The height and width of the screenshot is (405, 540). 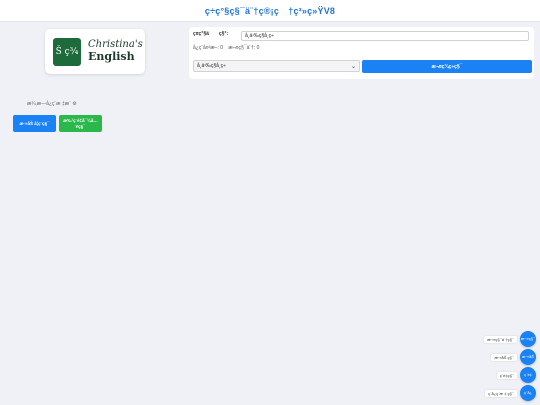 What do you see at coordinates (504, 357) in the screenshot?
I see `fab-label: æ·»åŠ ç§¯` at bounding box center [504, 357].